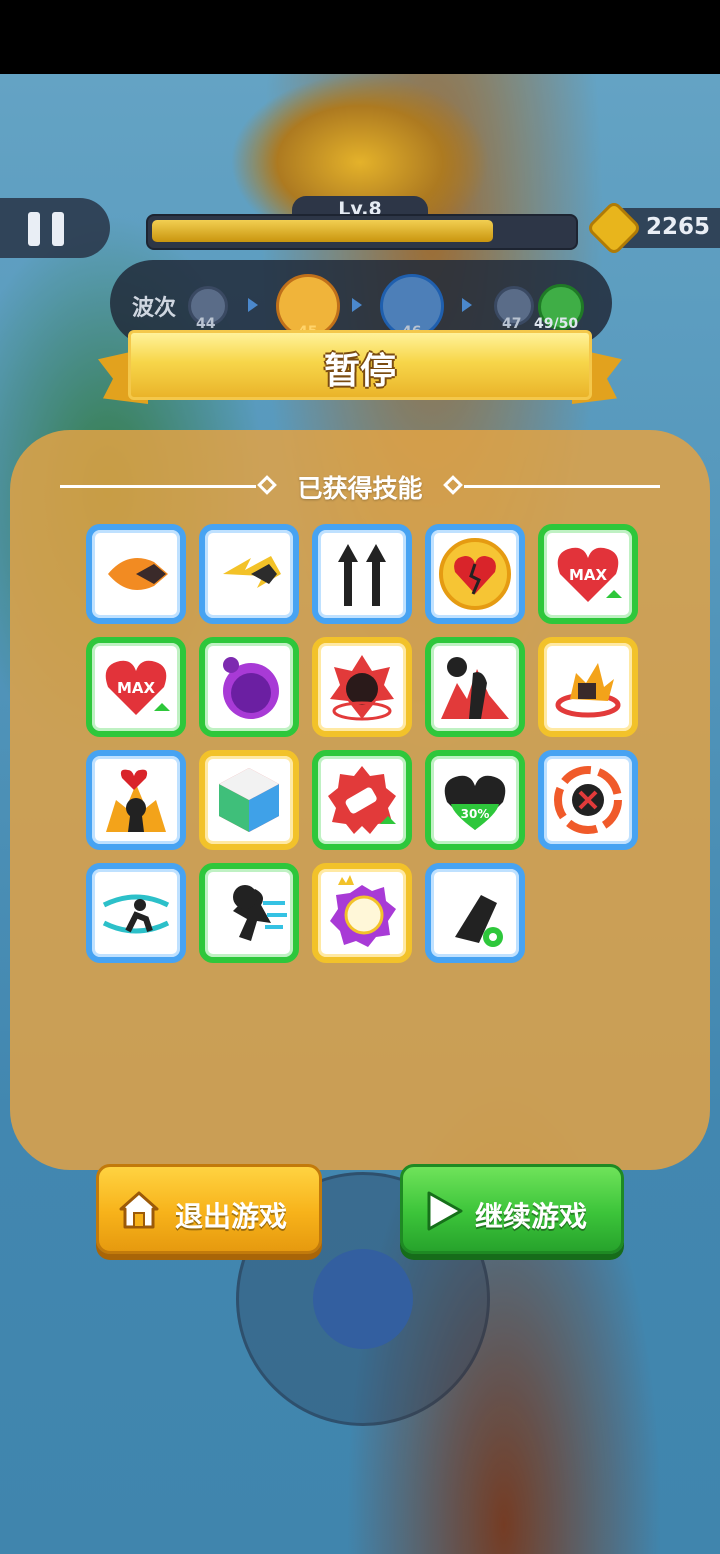 The width and height of the screenshot is (720, 1554). What do you see at coordinates (363, 1299) in the screenshot?
I see `joystick-knob` at bounding box center [363, 1299].